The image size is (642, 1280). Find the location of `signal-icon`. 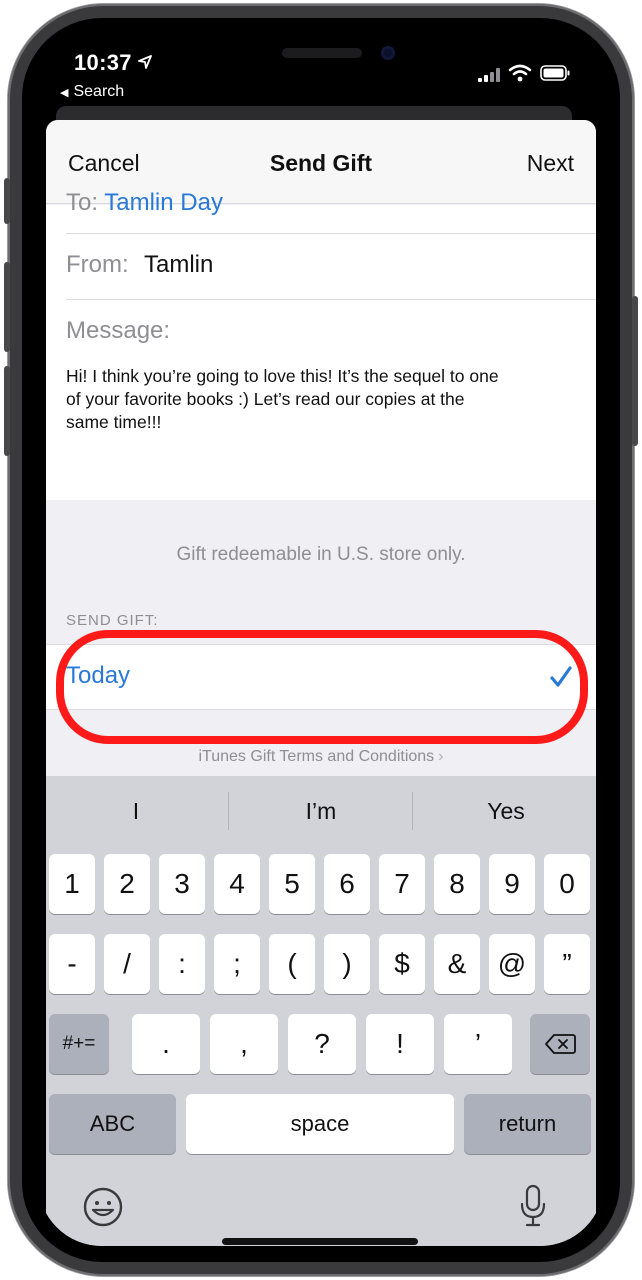

signal-icon is located at coordinates (489, 75).